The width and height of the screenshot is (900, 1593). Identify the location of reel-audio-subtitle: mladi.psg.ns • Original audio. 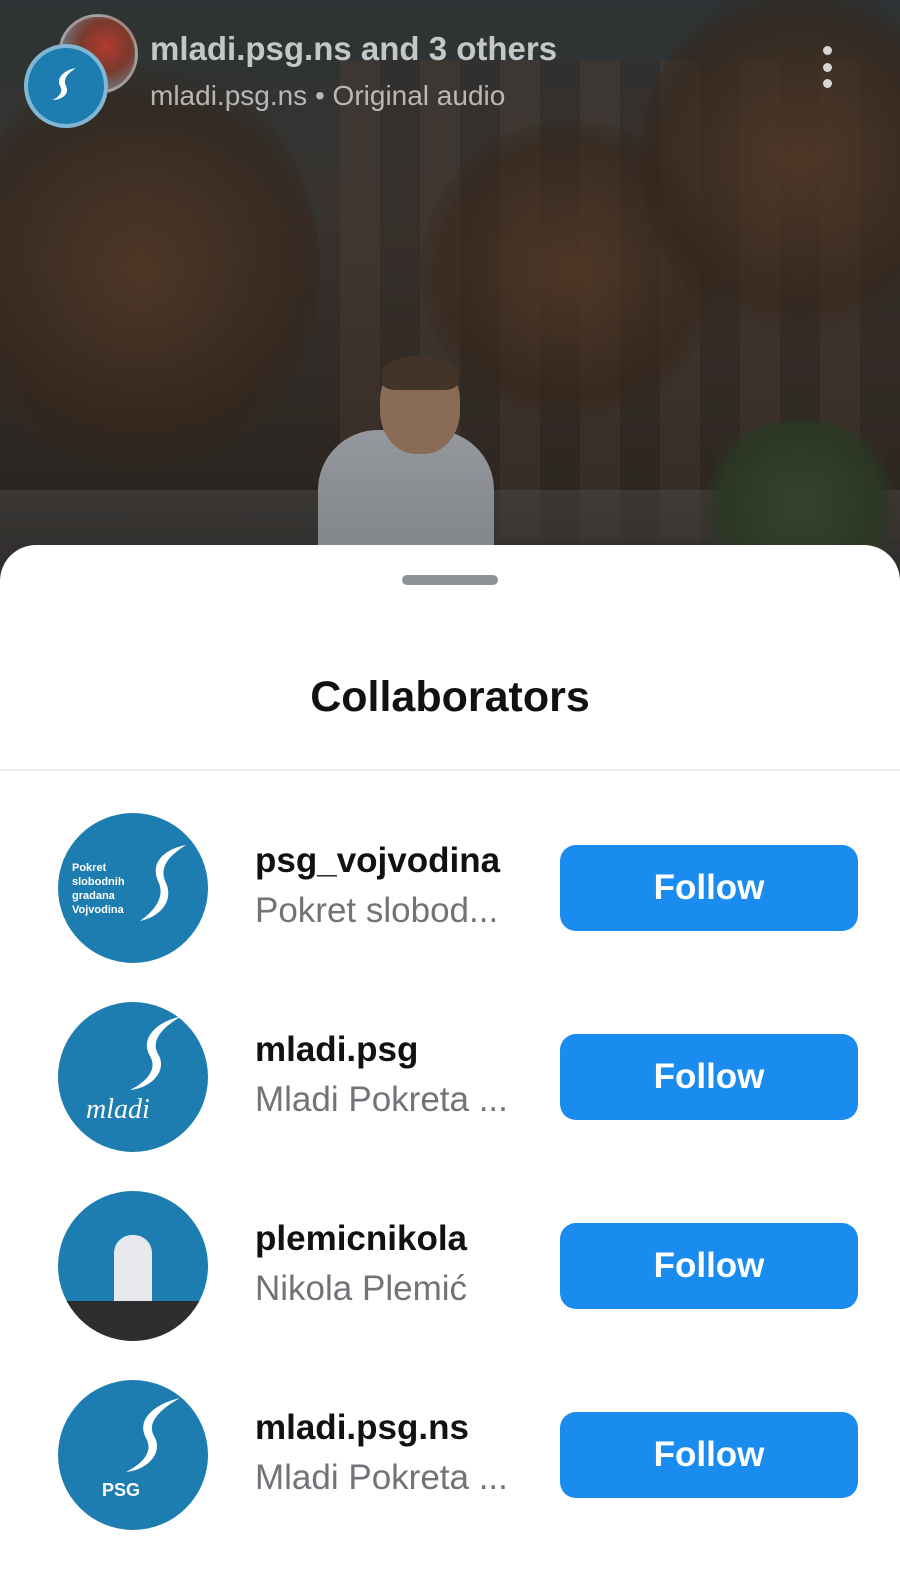
(327, 96).